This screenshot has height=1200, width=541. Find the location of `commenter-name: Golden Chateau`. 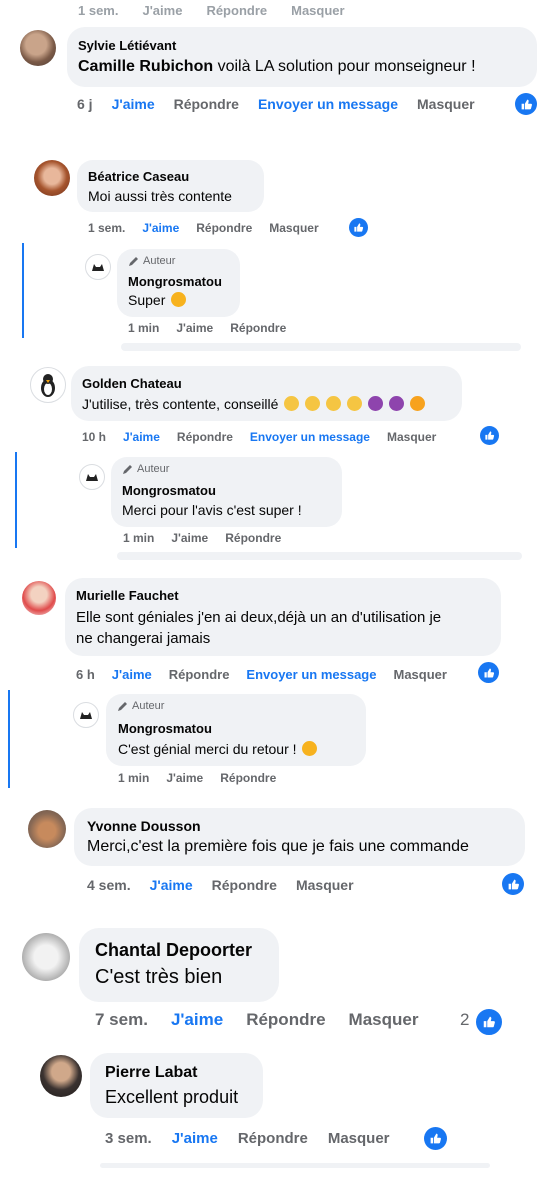

commenter-name: Golden Chateau is located at coordinates (132, 383).